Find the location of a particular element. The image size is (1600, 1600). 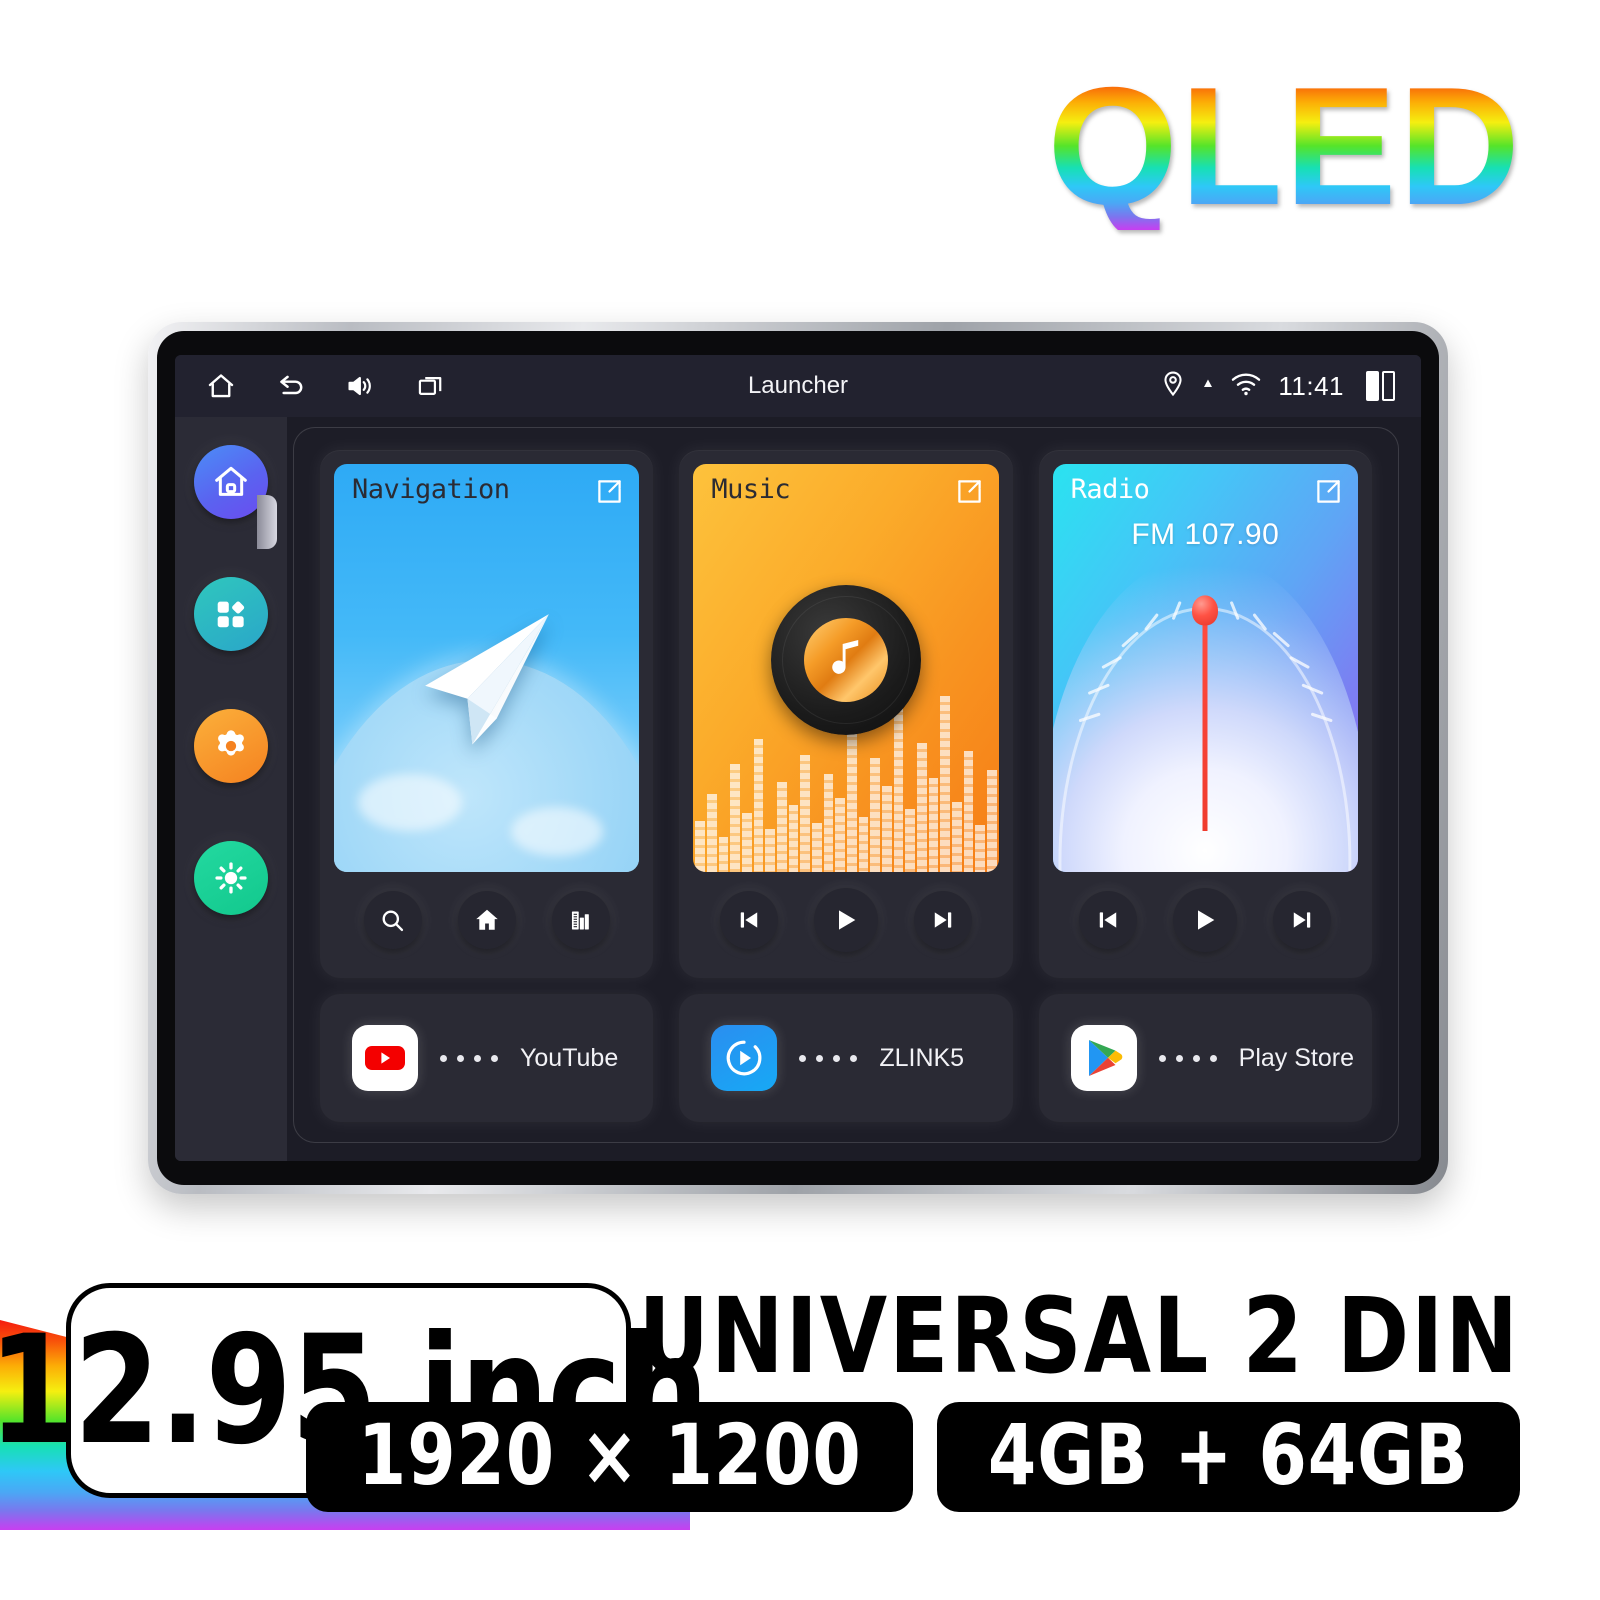

sidebar-item-brightness is located at coordinates (231, 878).